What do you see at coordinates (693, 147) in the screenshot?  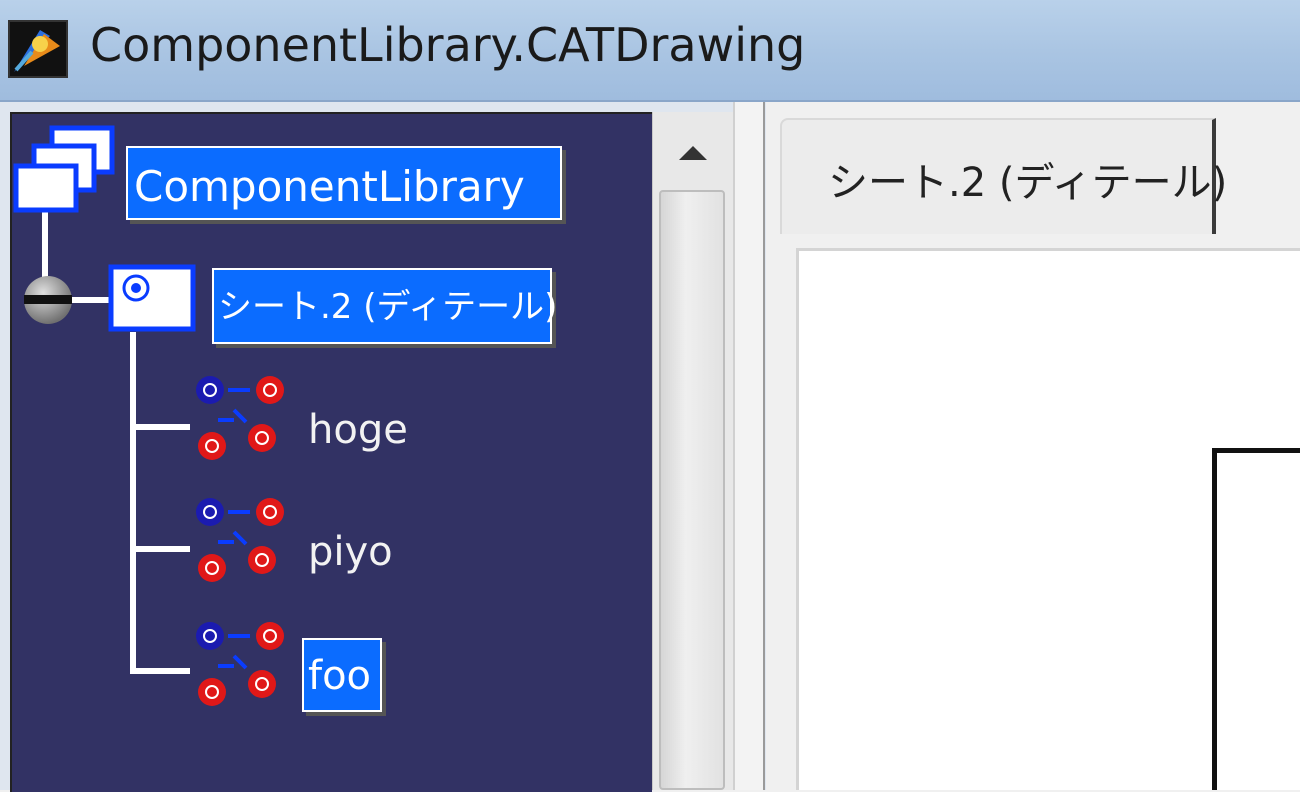 I see `scroll-up-arrow-icon` at bounding box center [693, 147].